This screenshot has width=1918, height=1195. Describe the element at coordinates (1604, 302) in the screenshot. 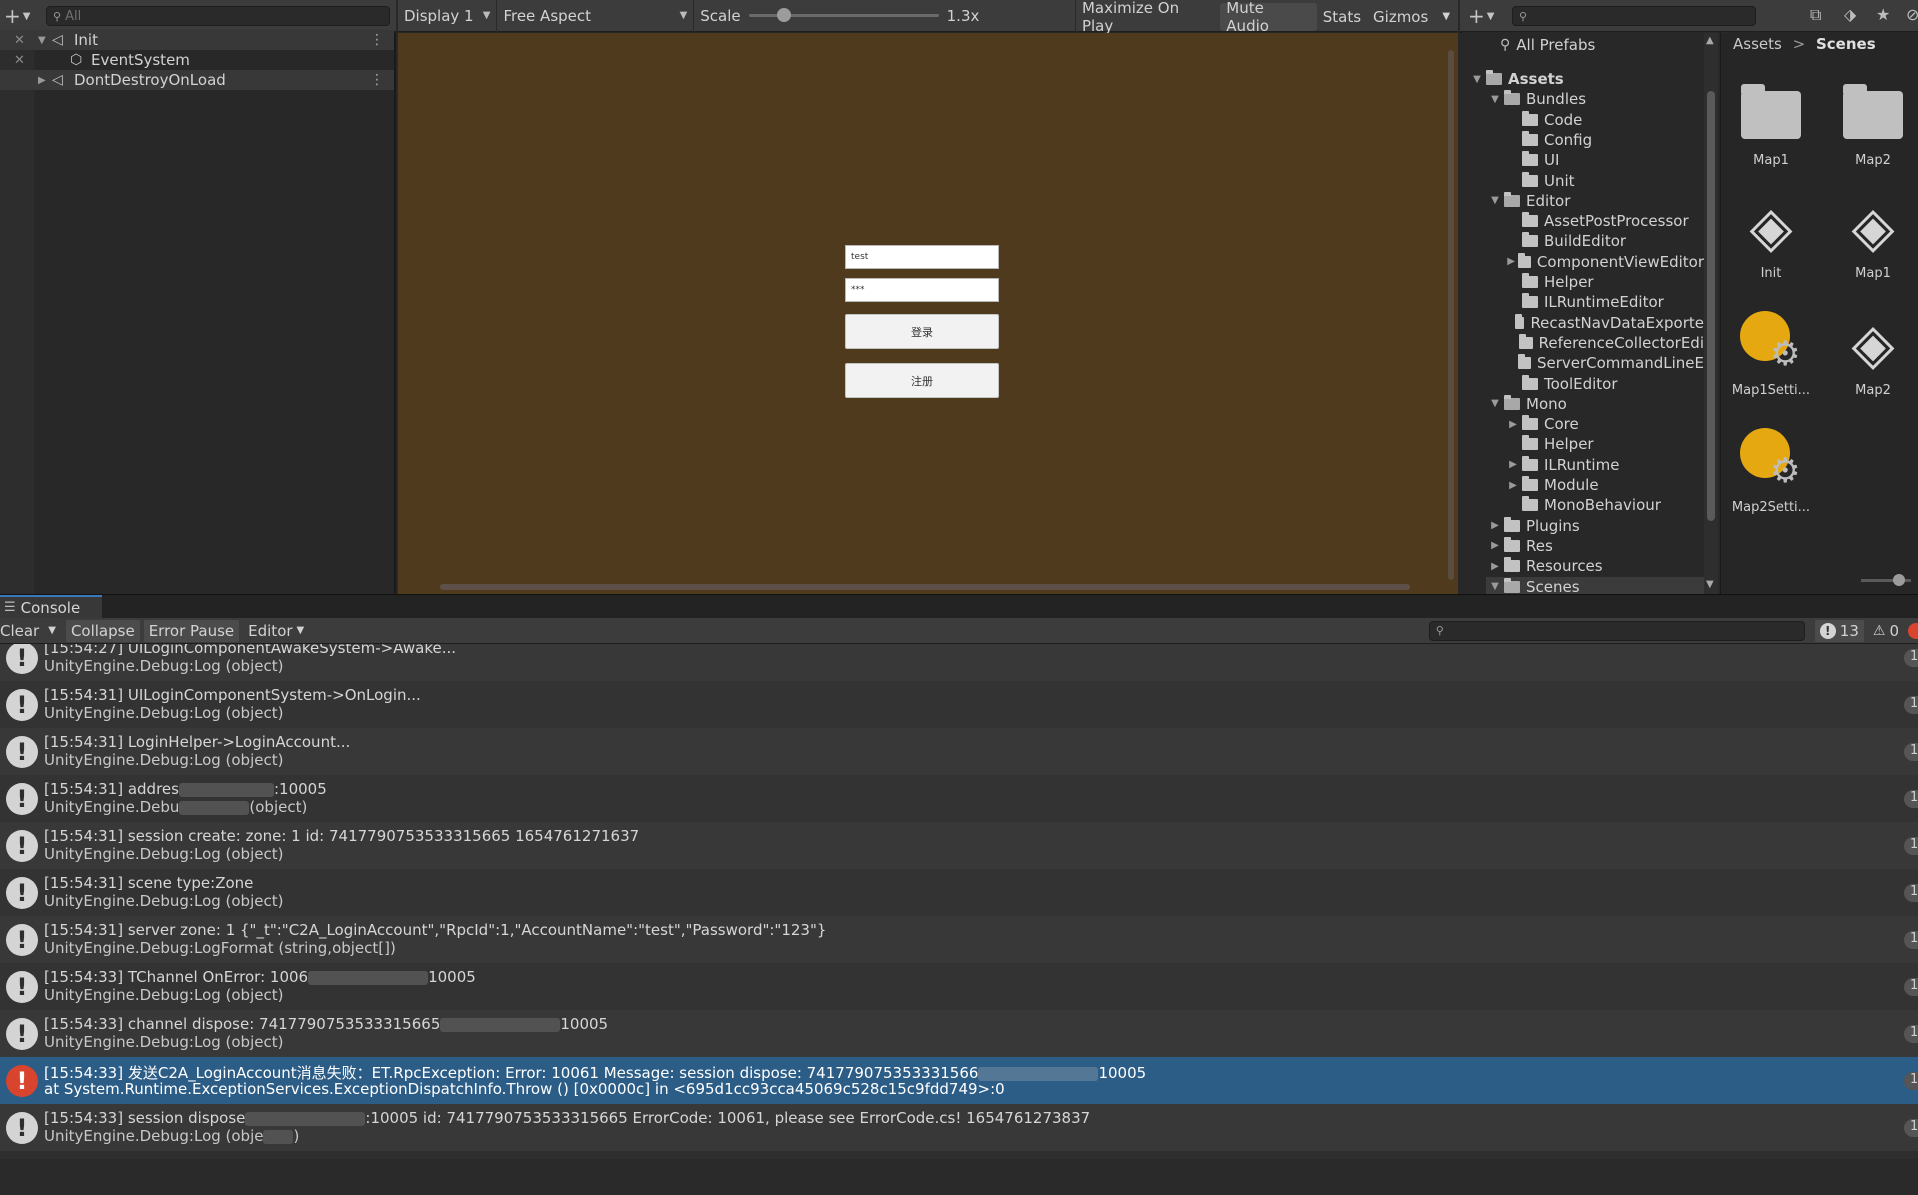

I see `tree-item-ilruntimeeditor: ILRuntimeEditor` at that location.